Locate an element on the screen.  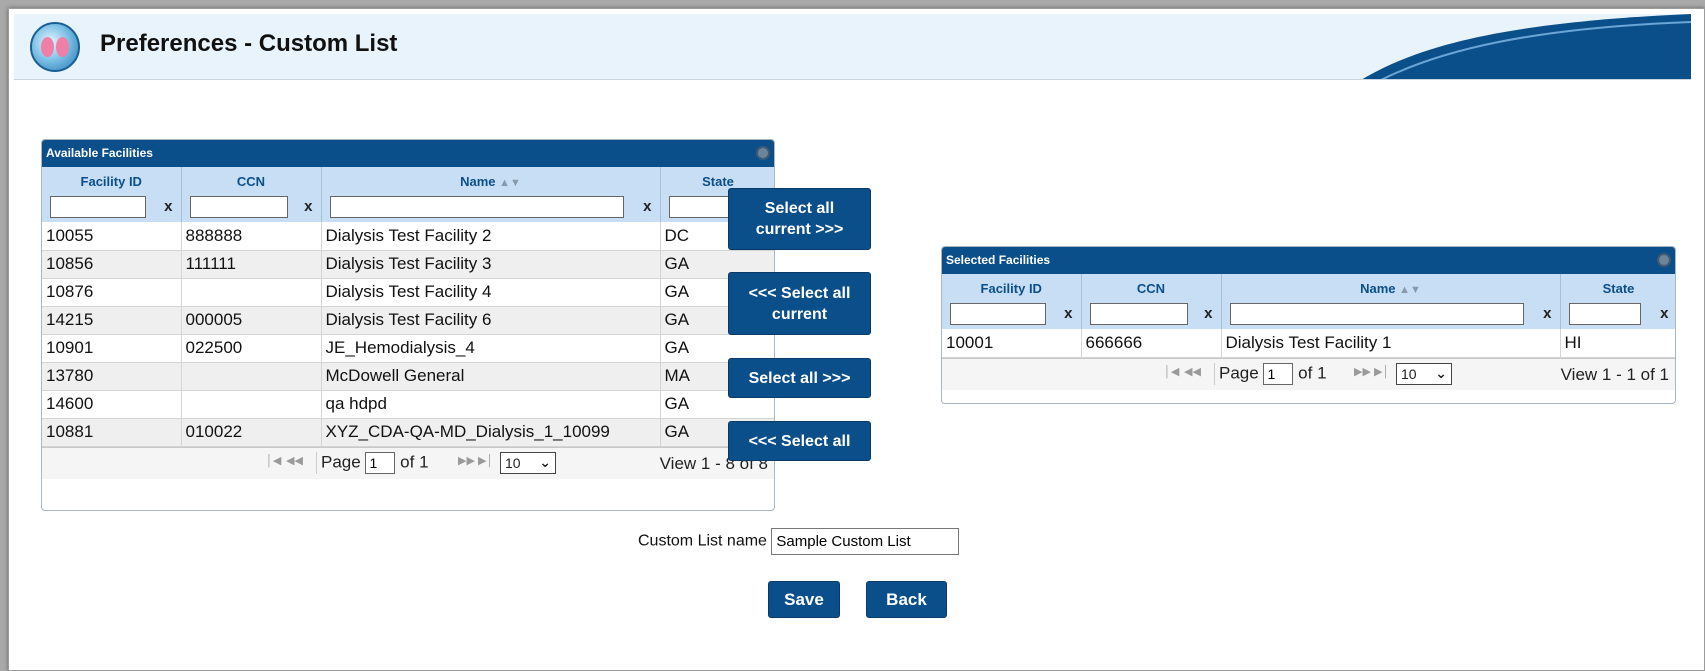
table-cell: 10901 is located at coordinates (112, 348).